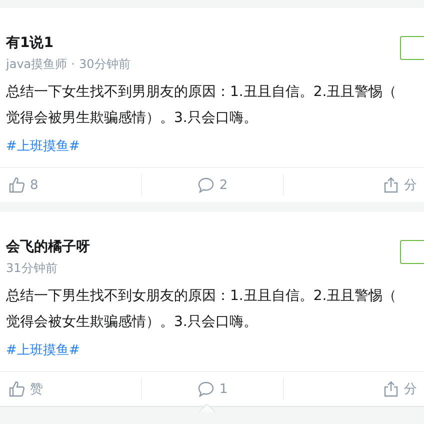 This screenshot has width=424, height=424. Describe the element at coordinates (48, 247) in the screenshot. I see `author-name: 会飞的橘子呀` at that location.